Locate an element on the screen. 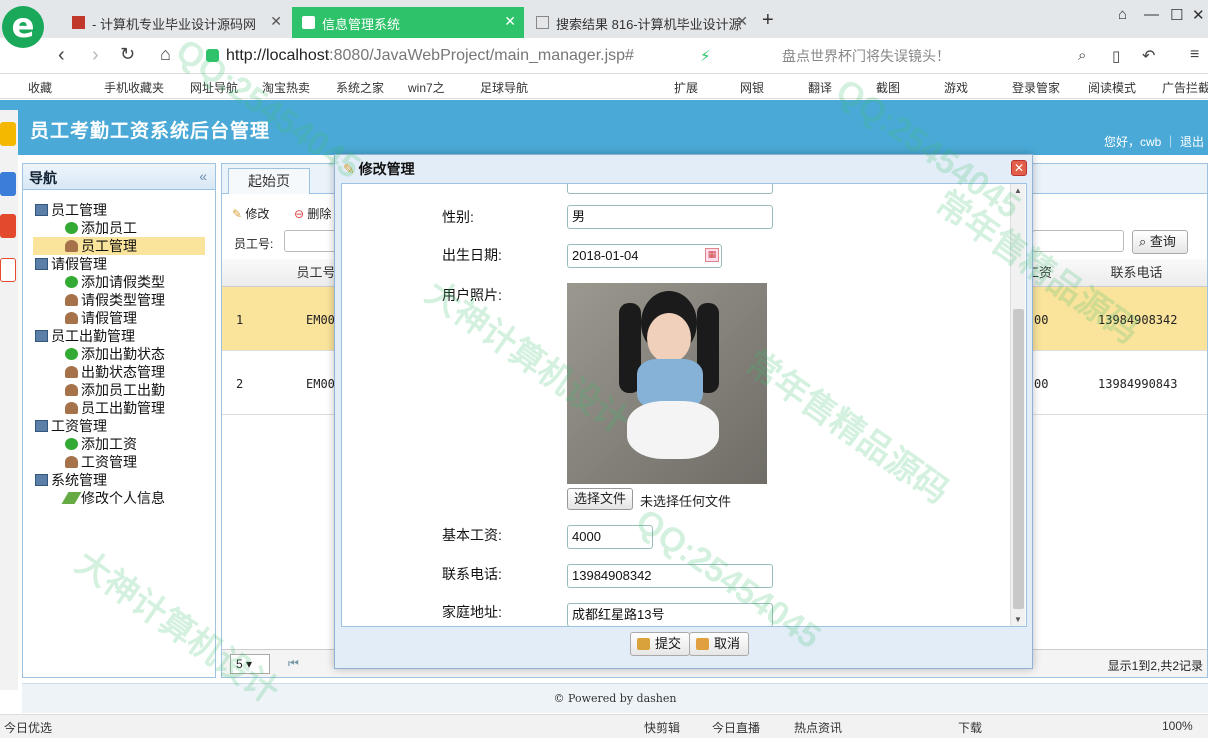  nav-item-add-salary: 添加工资 is located at coordinates (101, 444).